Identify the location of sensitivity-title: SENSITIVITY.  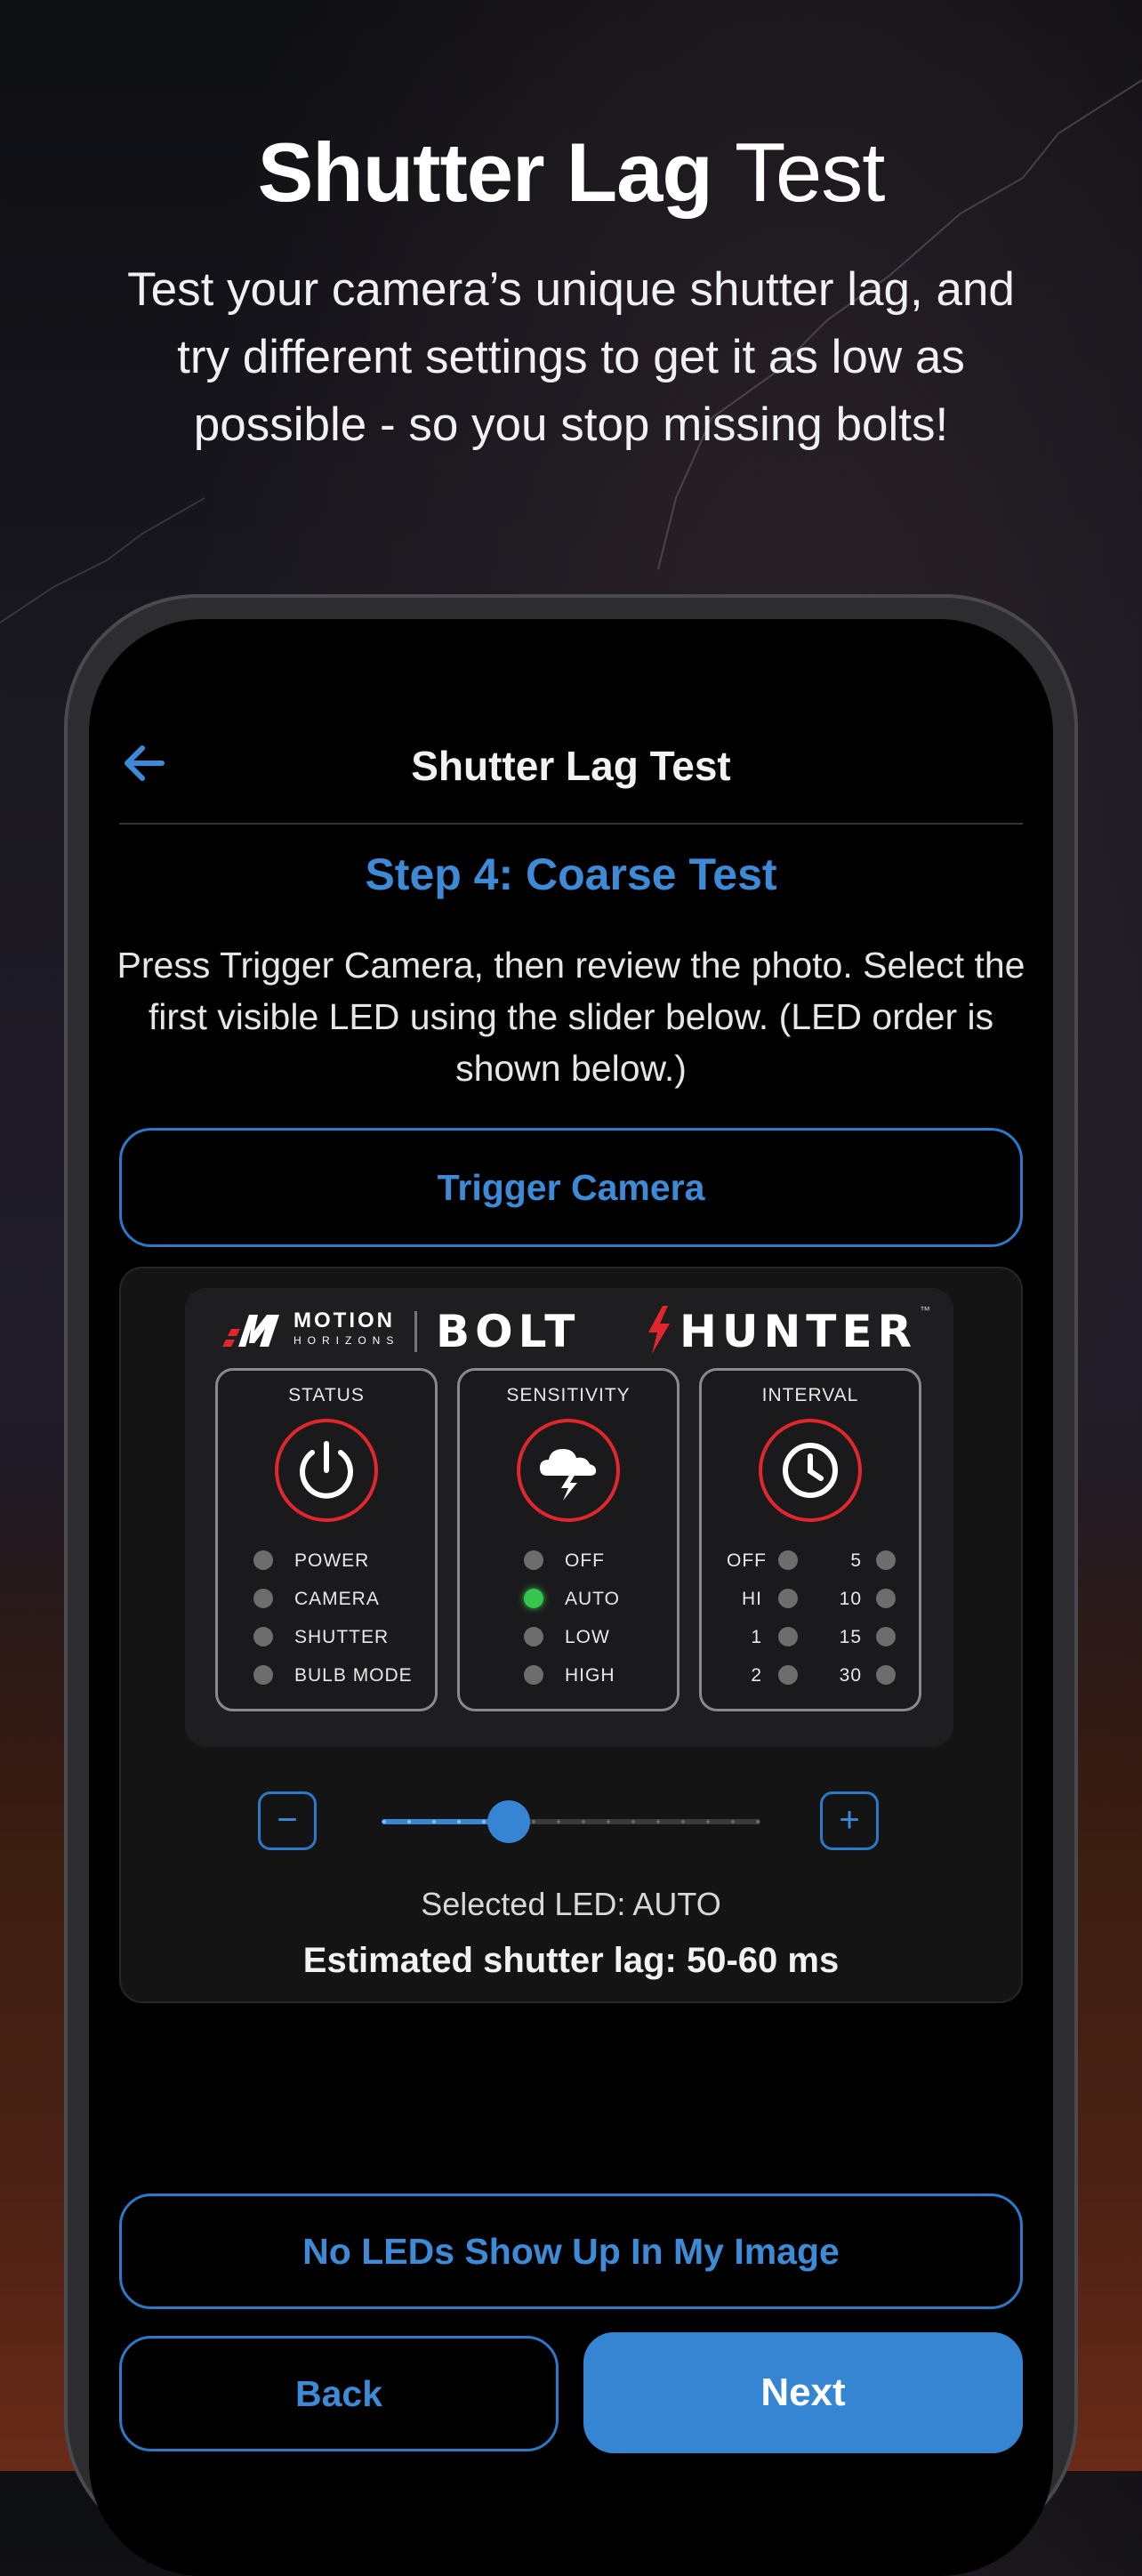
(568, 1395).